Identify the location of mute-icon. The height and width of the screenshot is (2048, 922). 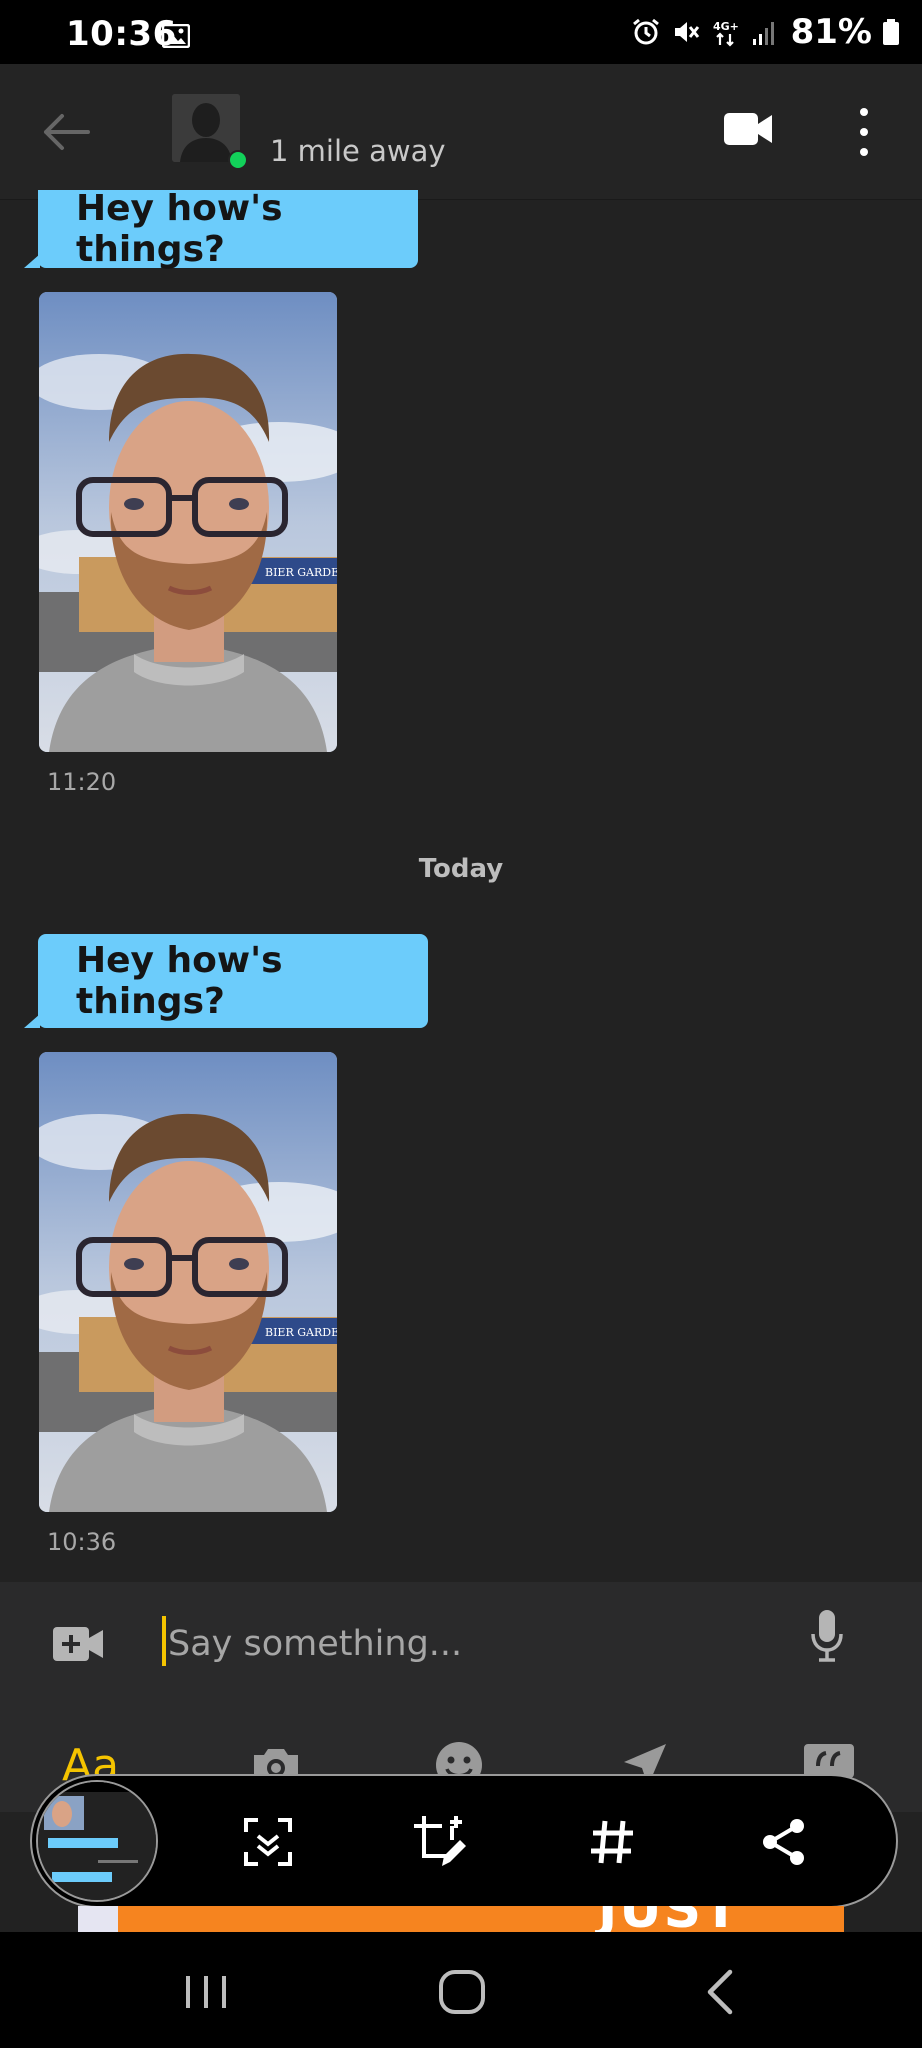
(686, 32).